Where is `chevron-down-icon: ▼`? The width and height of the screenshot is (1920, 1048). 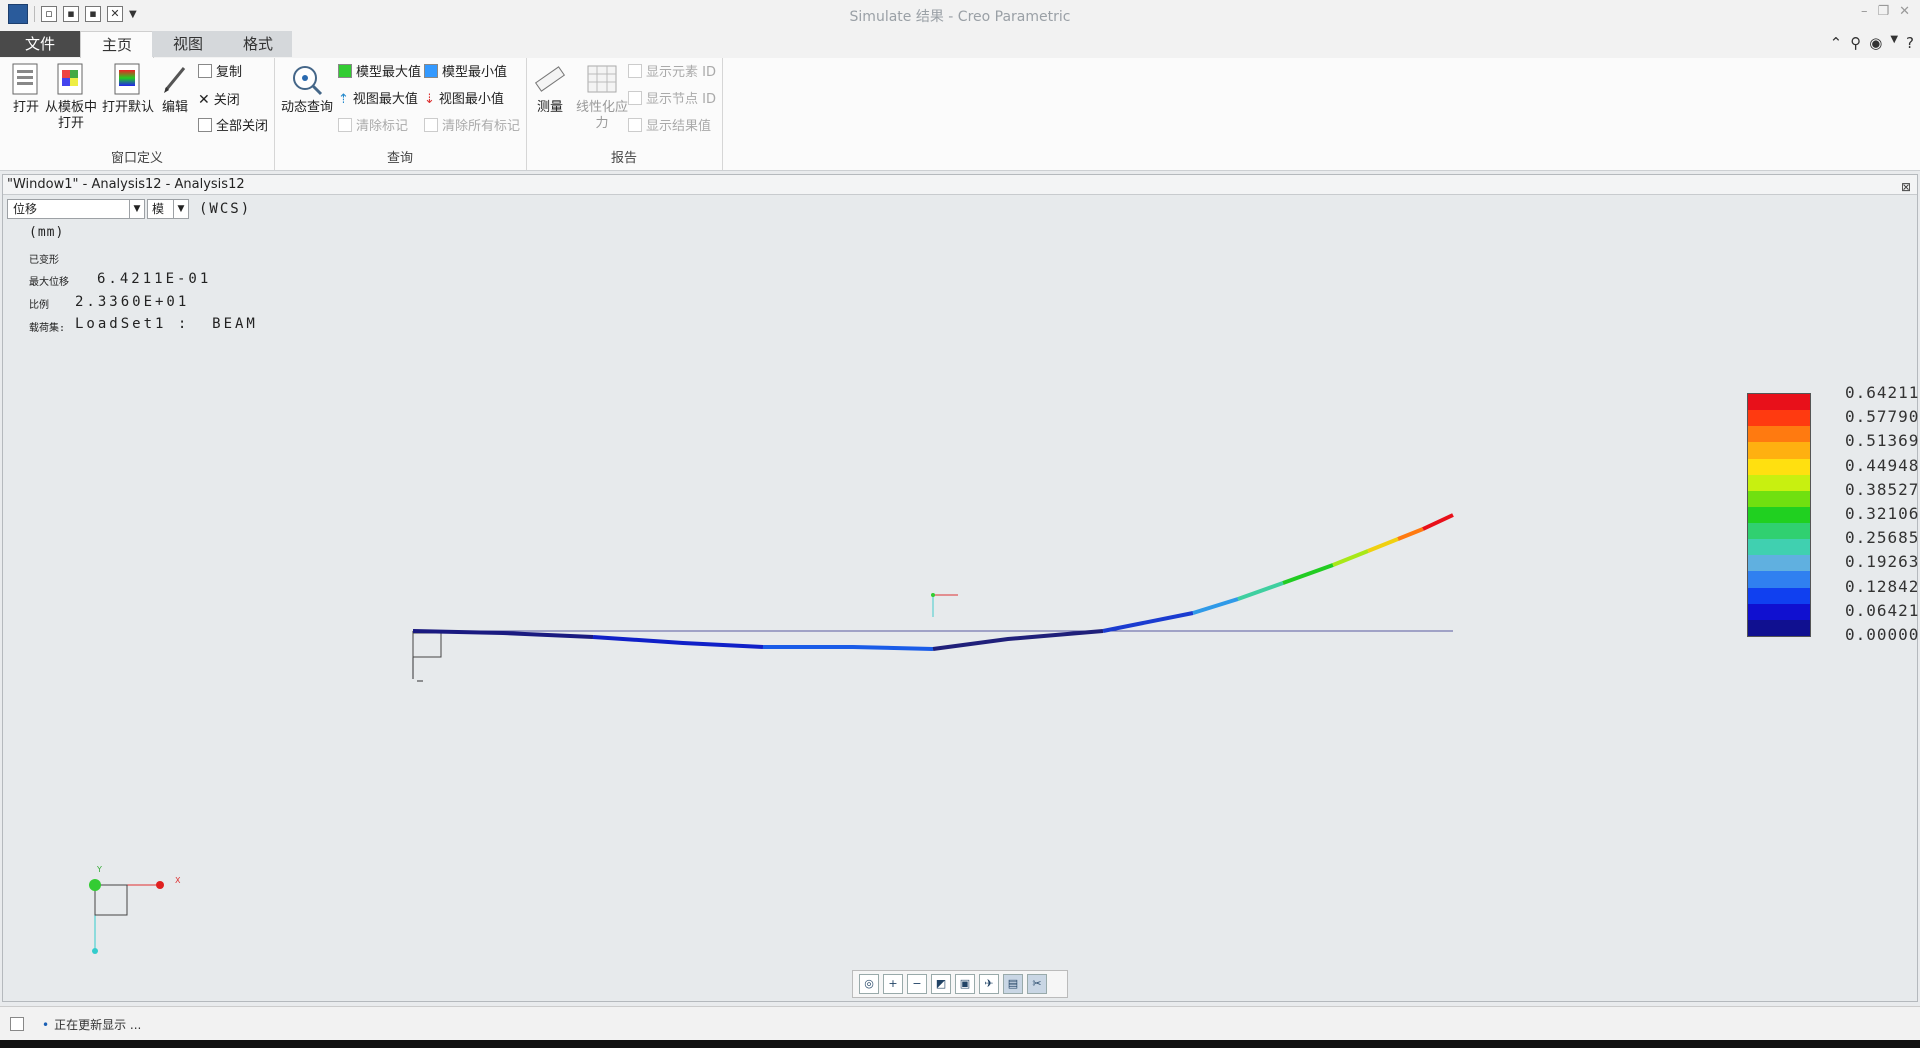
chevron-down-icon: ▼ is located at coordinates (1894, 43).